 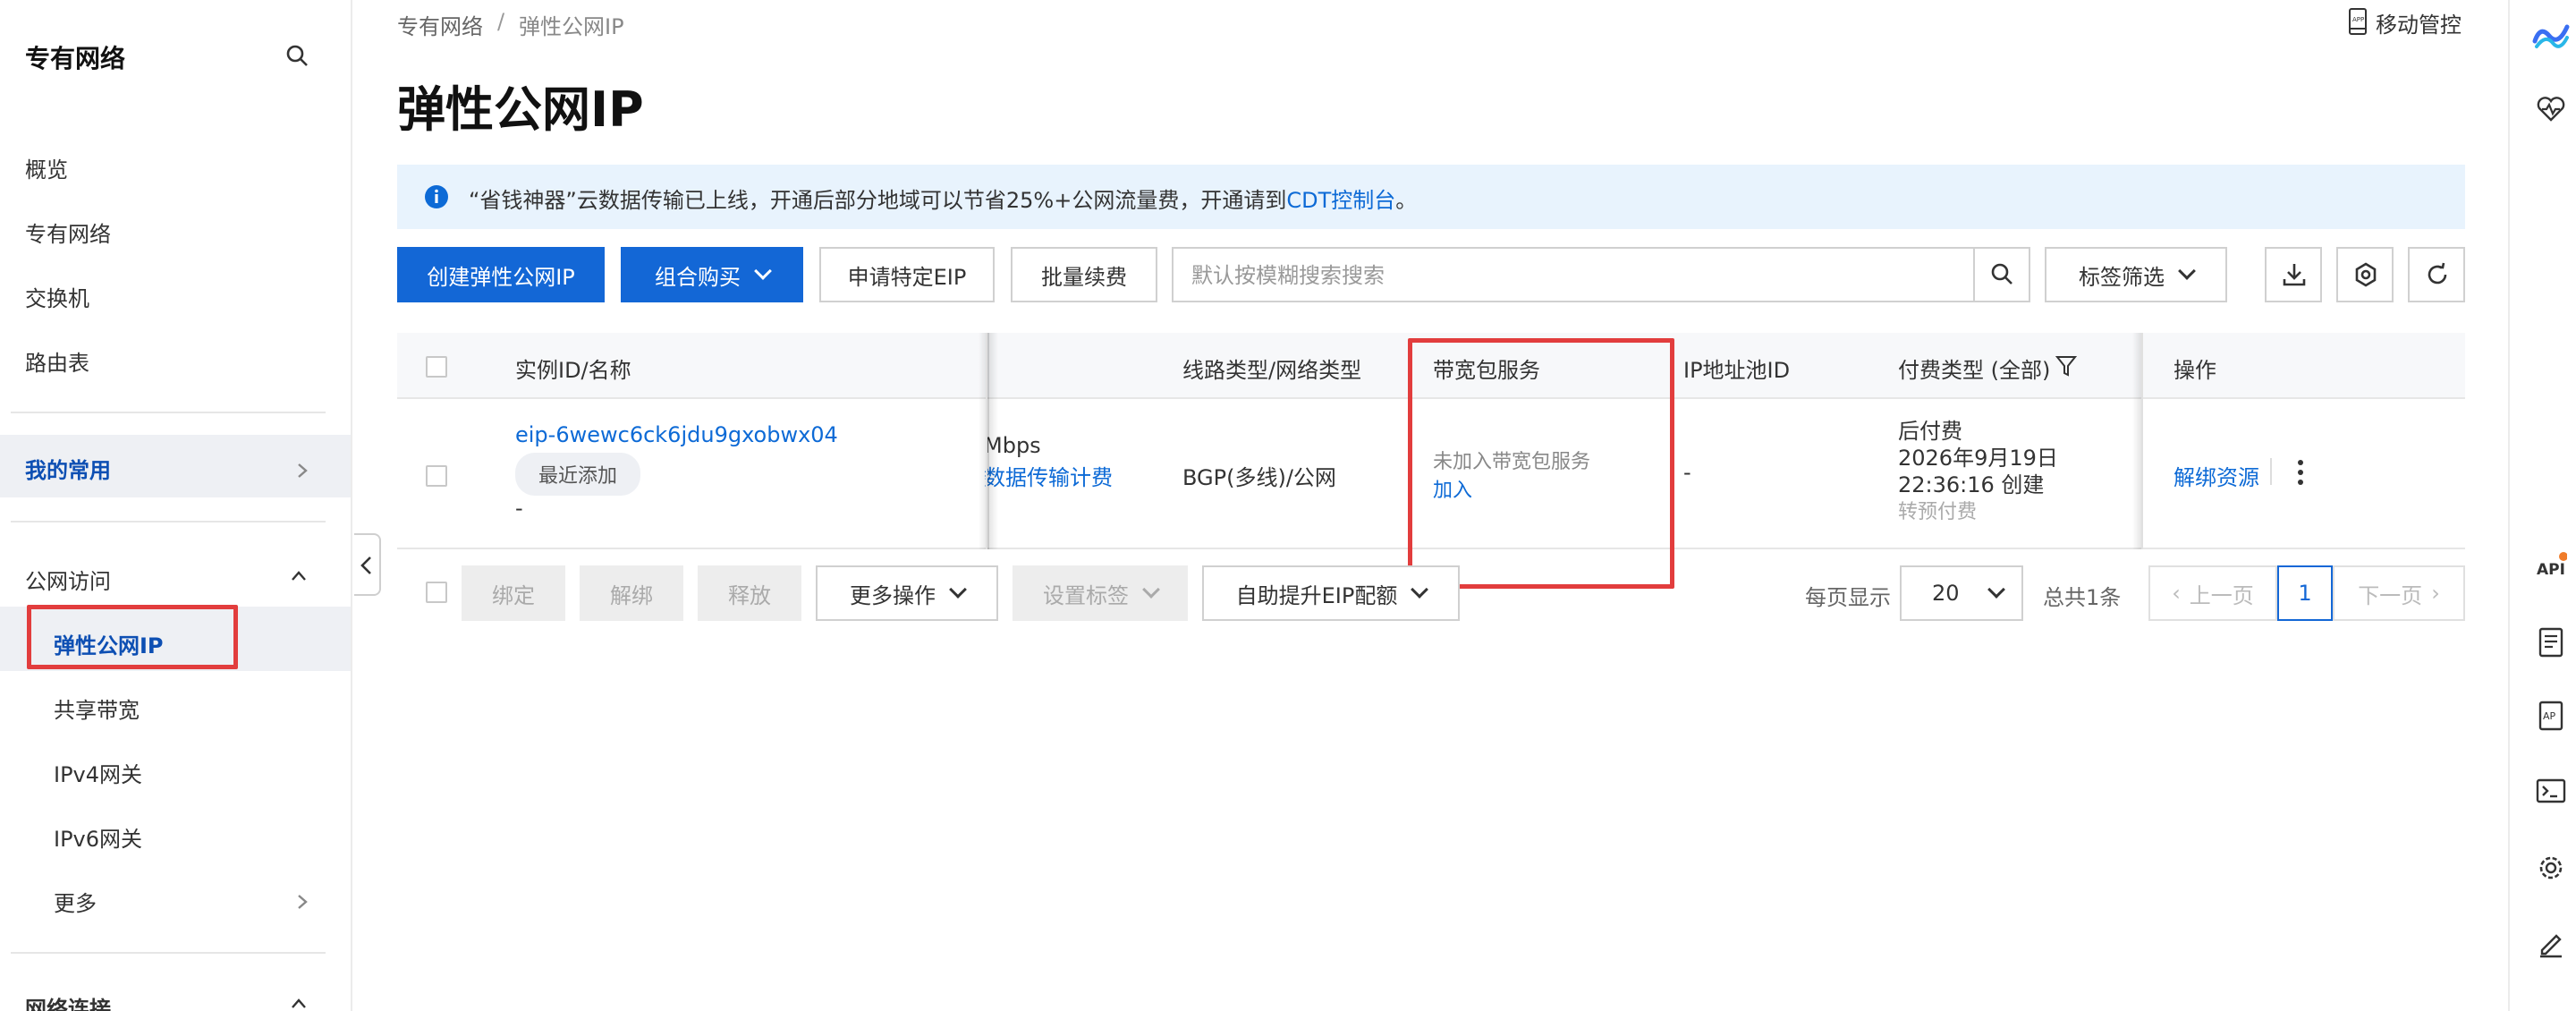 I want to click on row-checkbox, so click(x=436, y=476).